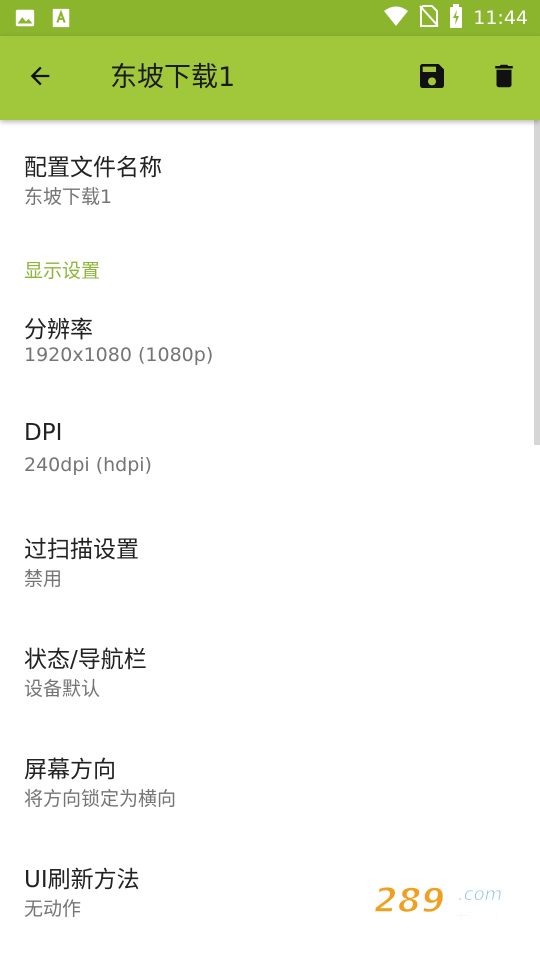 This screenshot has height=960, width=540. I want to click on save-button, so click(432, 78).